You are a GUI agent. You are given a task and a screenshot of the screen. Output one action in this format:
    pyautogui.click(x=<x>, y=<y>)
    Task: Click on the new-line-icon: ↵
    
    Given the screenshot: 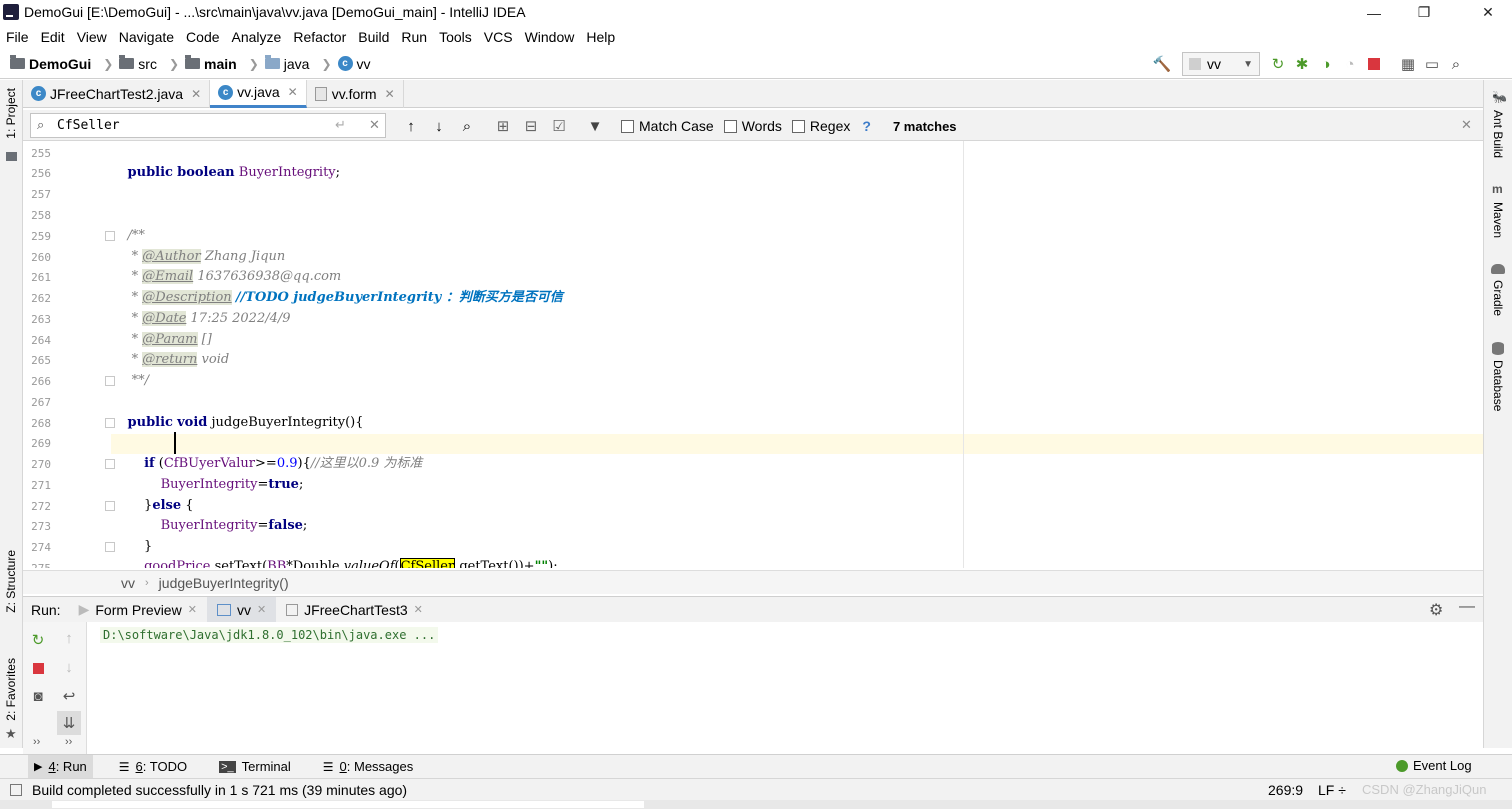 What is the action you would take?
    pyautogui.click(x=340, y=125)
    